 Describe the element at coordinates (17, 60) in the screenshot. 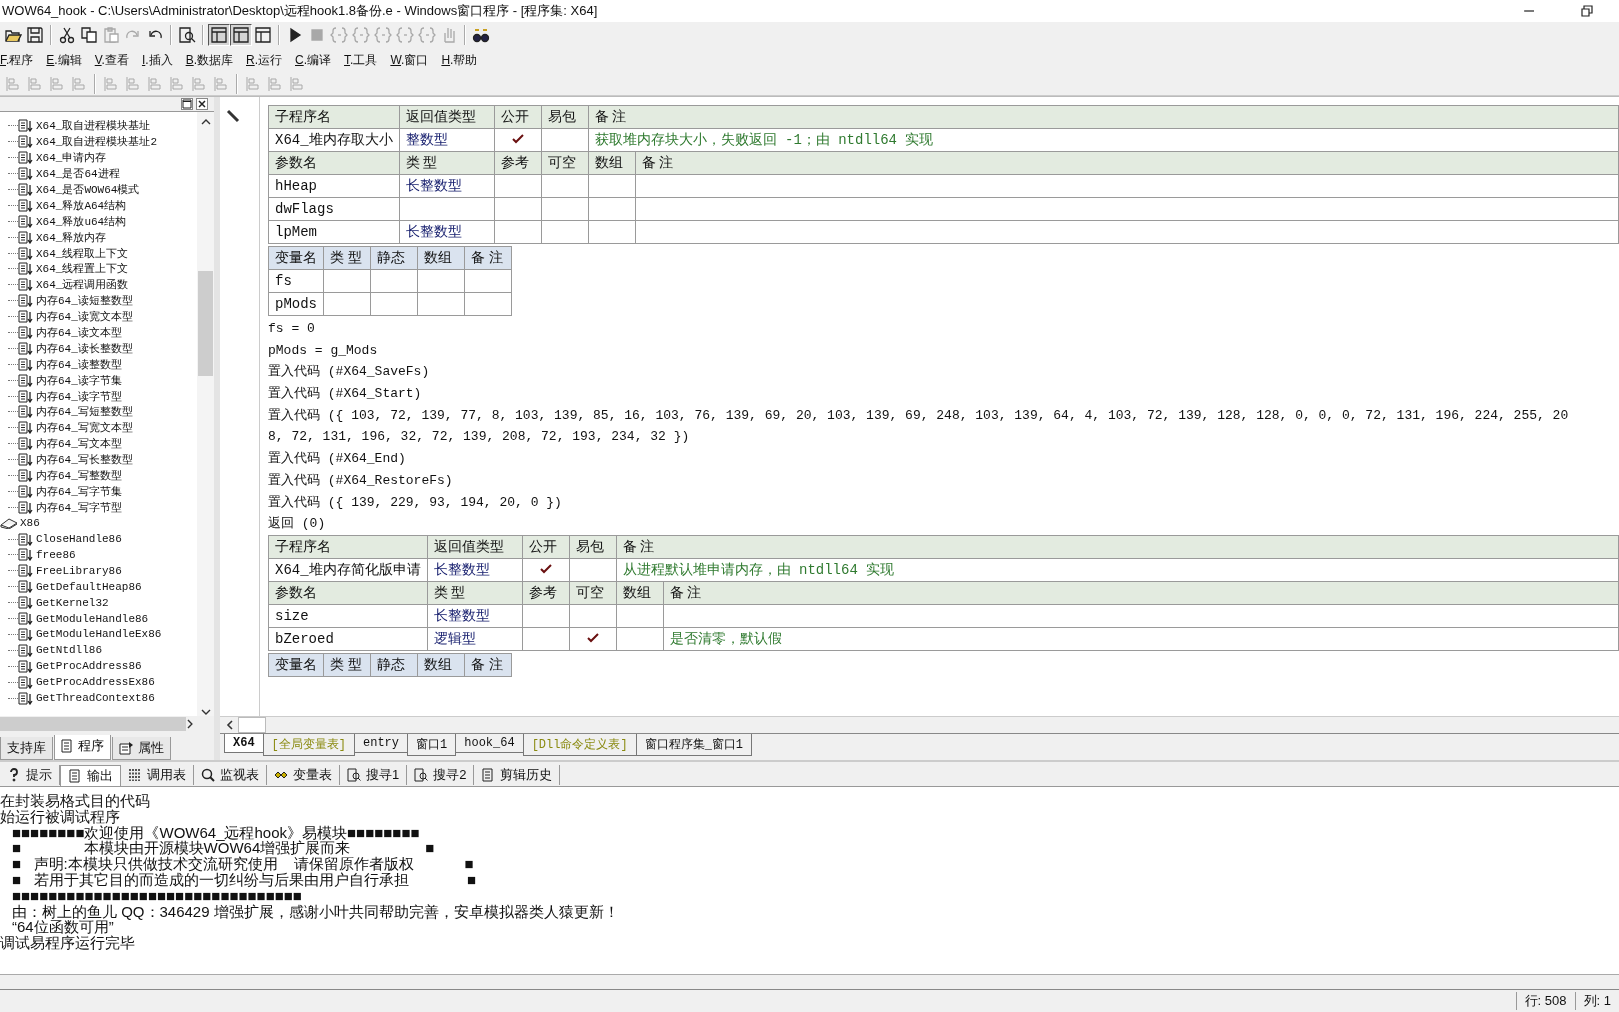

I see `menu-item: F.程序` at that location.